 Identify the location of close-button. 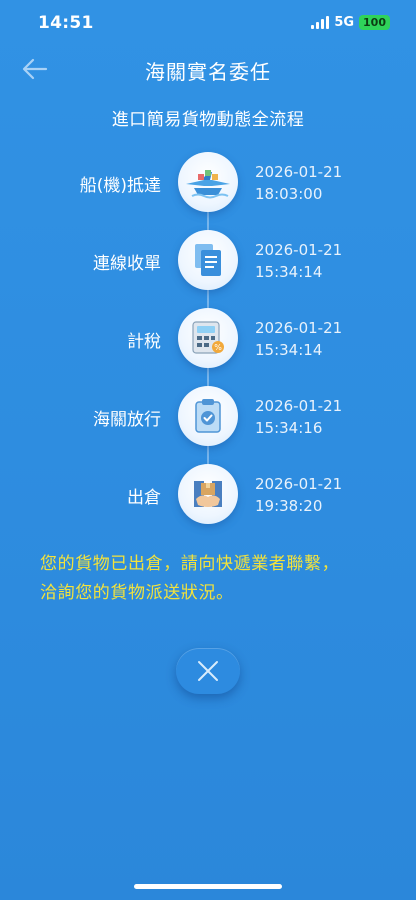
(208, 671).